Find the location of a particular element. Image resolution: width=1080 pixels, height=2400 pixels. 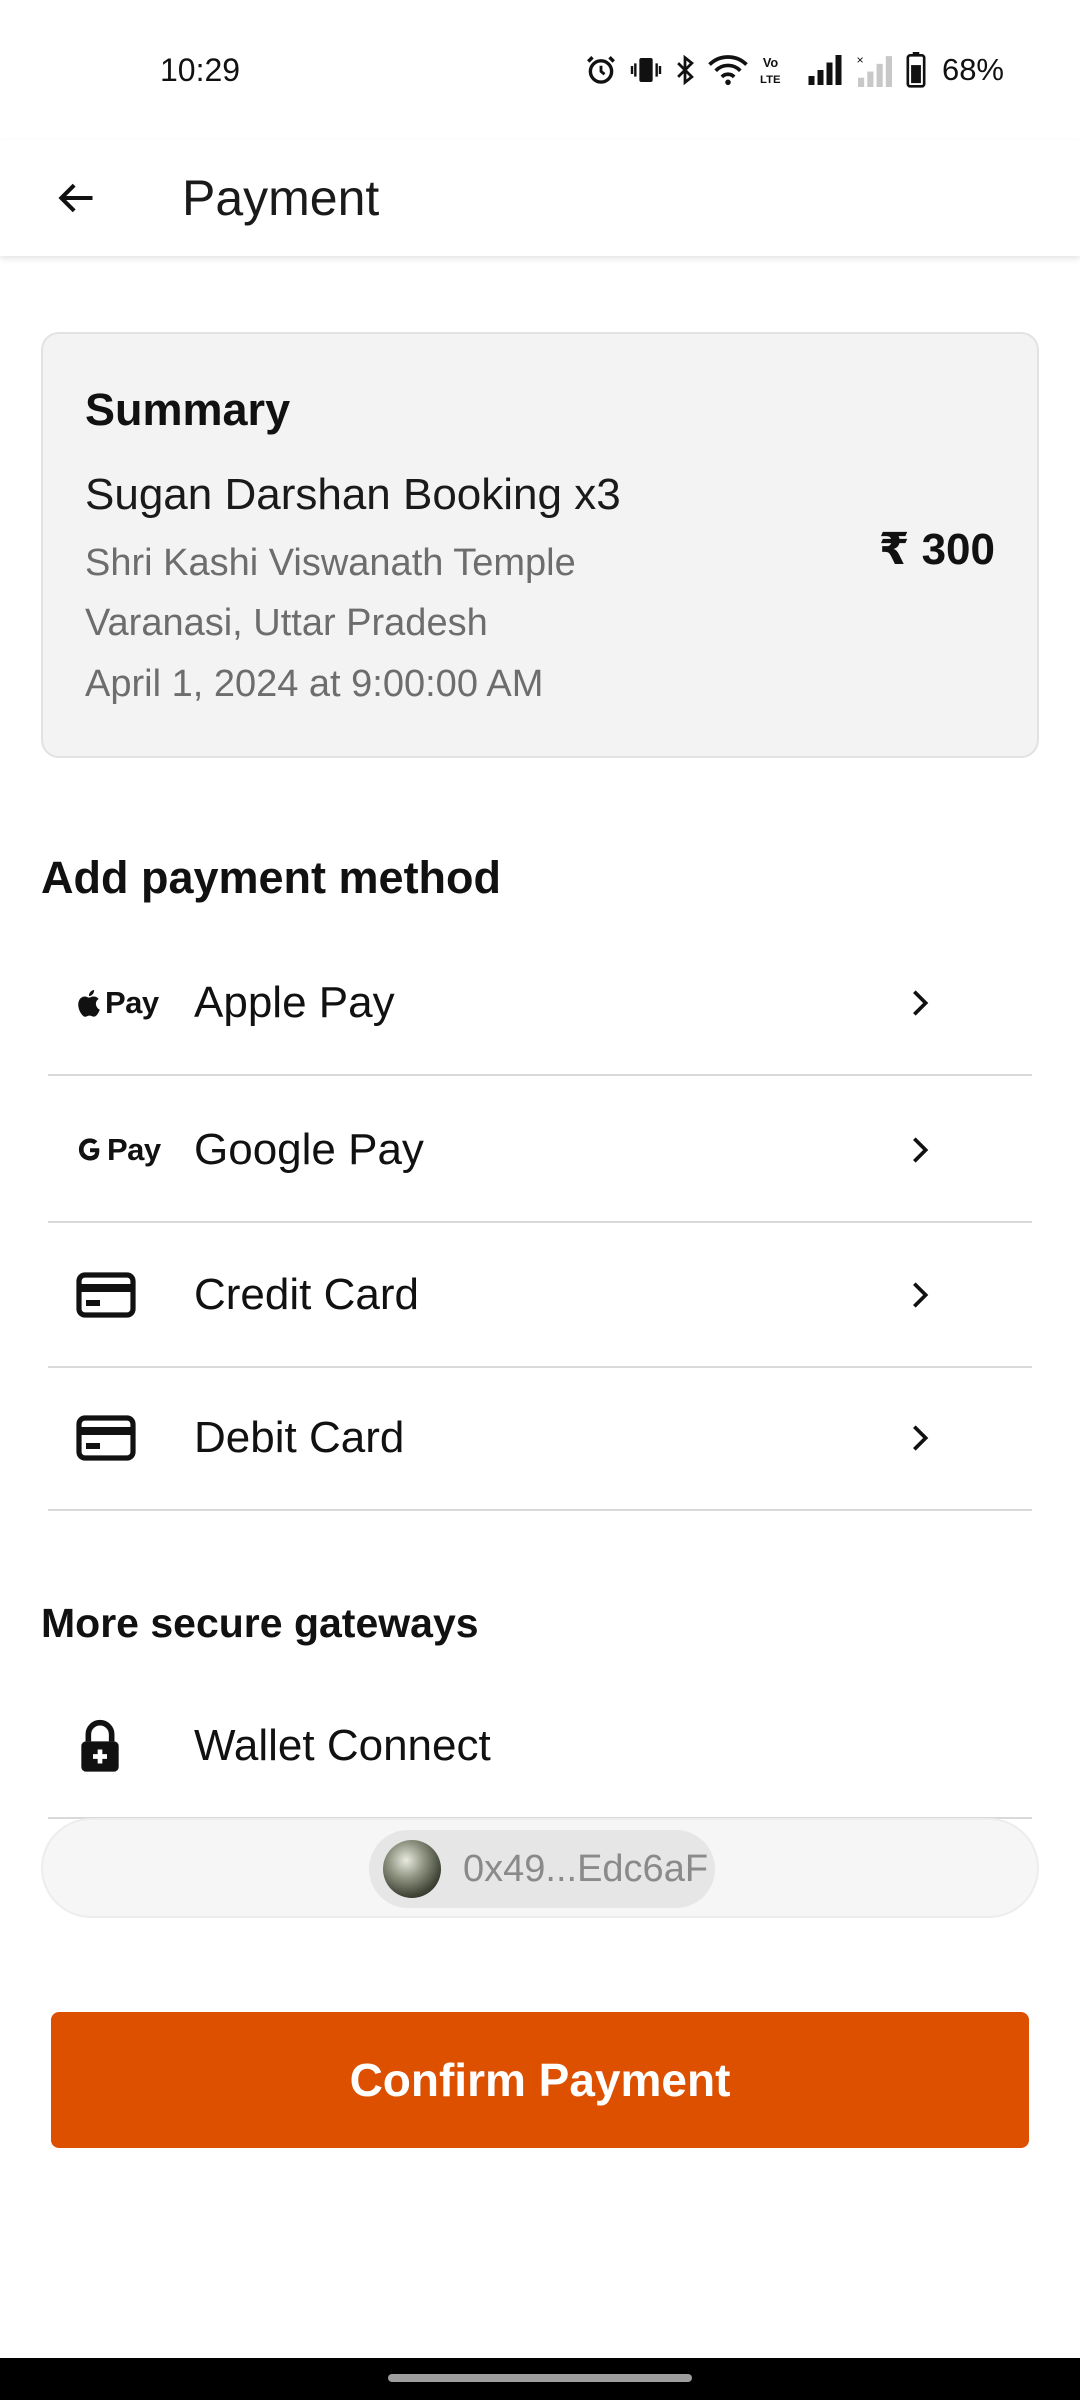

apple-pay-icon: Pay is located at coordinates (117, 1003).